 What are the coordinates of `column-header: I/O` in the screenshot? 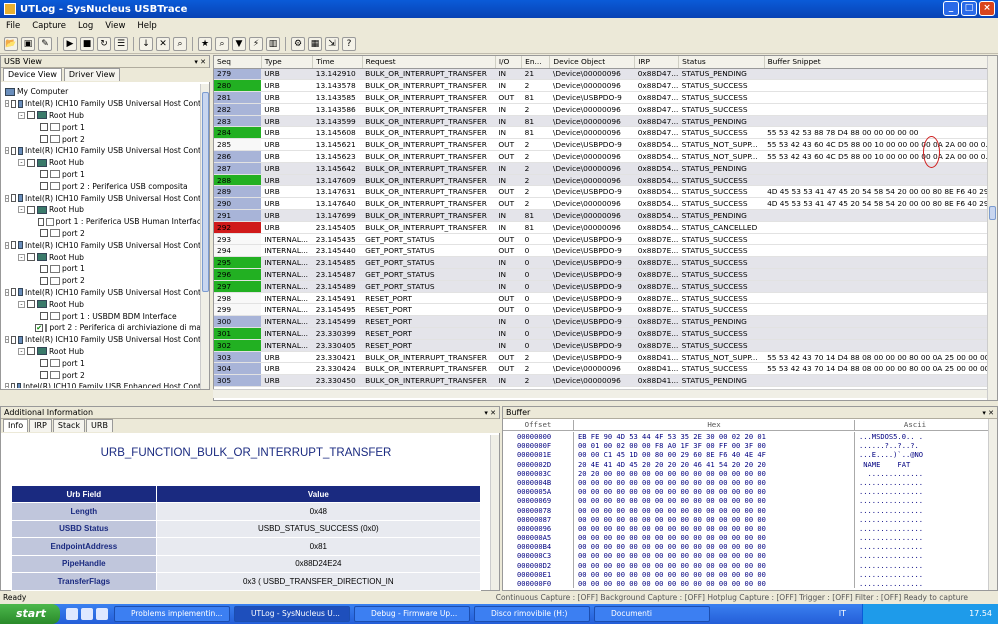 It's located at (509, 62).